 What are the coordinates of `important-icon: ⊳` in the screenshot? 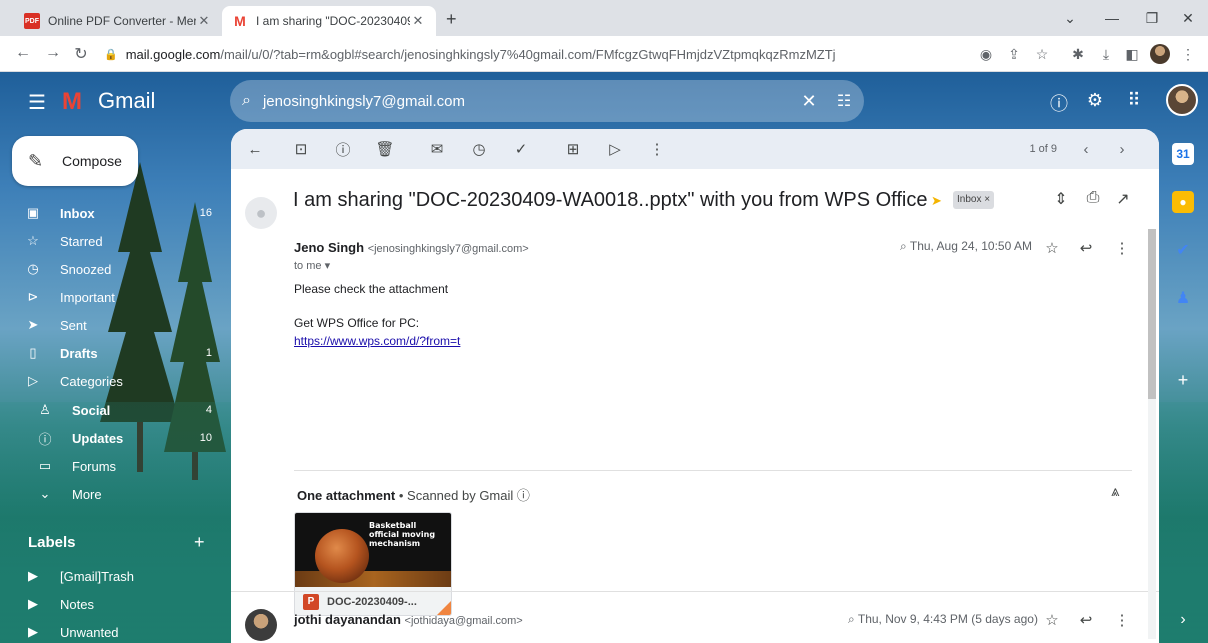 It's located at (33, 296).